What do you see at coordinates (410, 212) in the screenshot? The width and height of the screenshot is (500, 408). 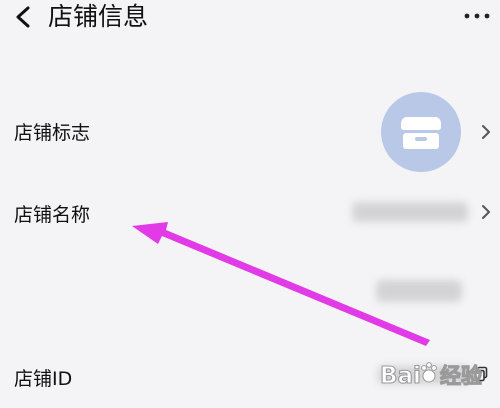 I see `store-name-value-blurred` at bounding box center [410, 212].